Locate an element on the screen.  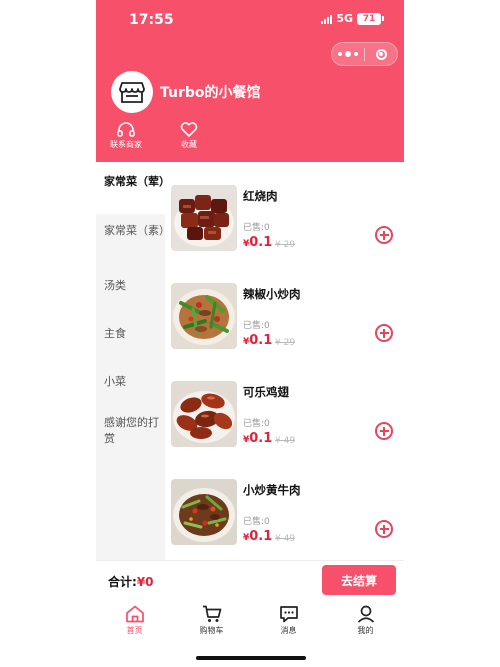
category-side-dishes: 小菜 is located at coordinates (130, 382).